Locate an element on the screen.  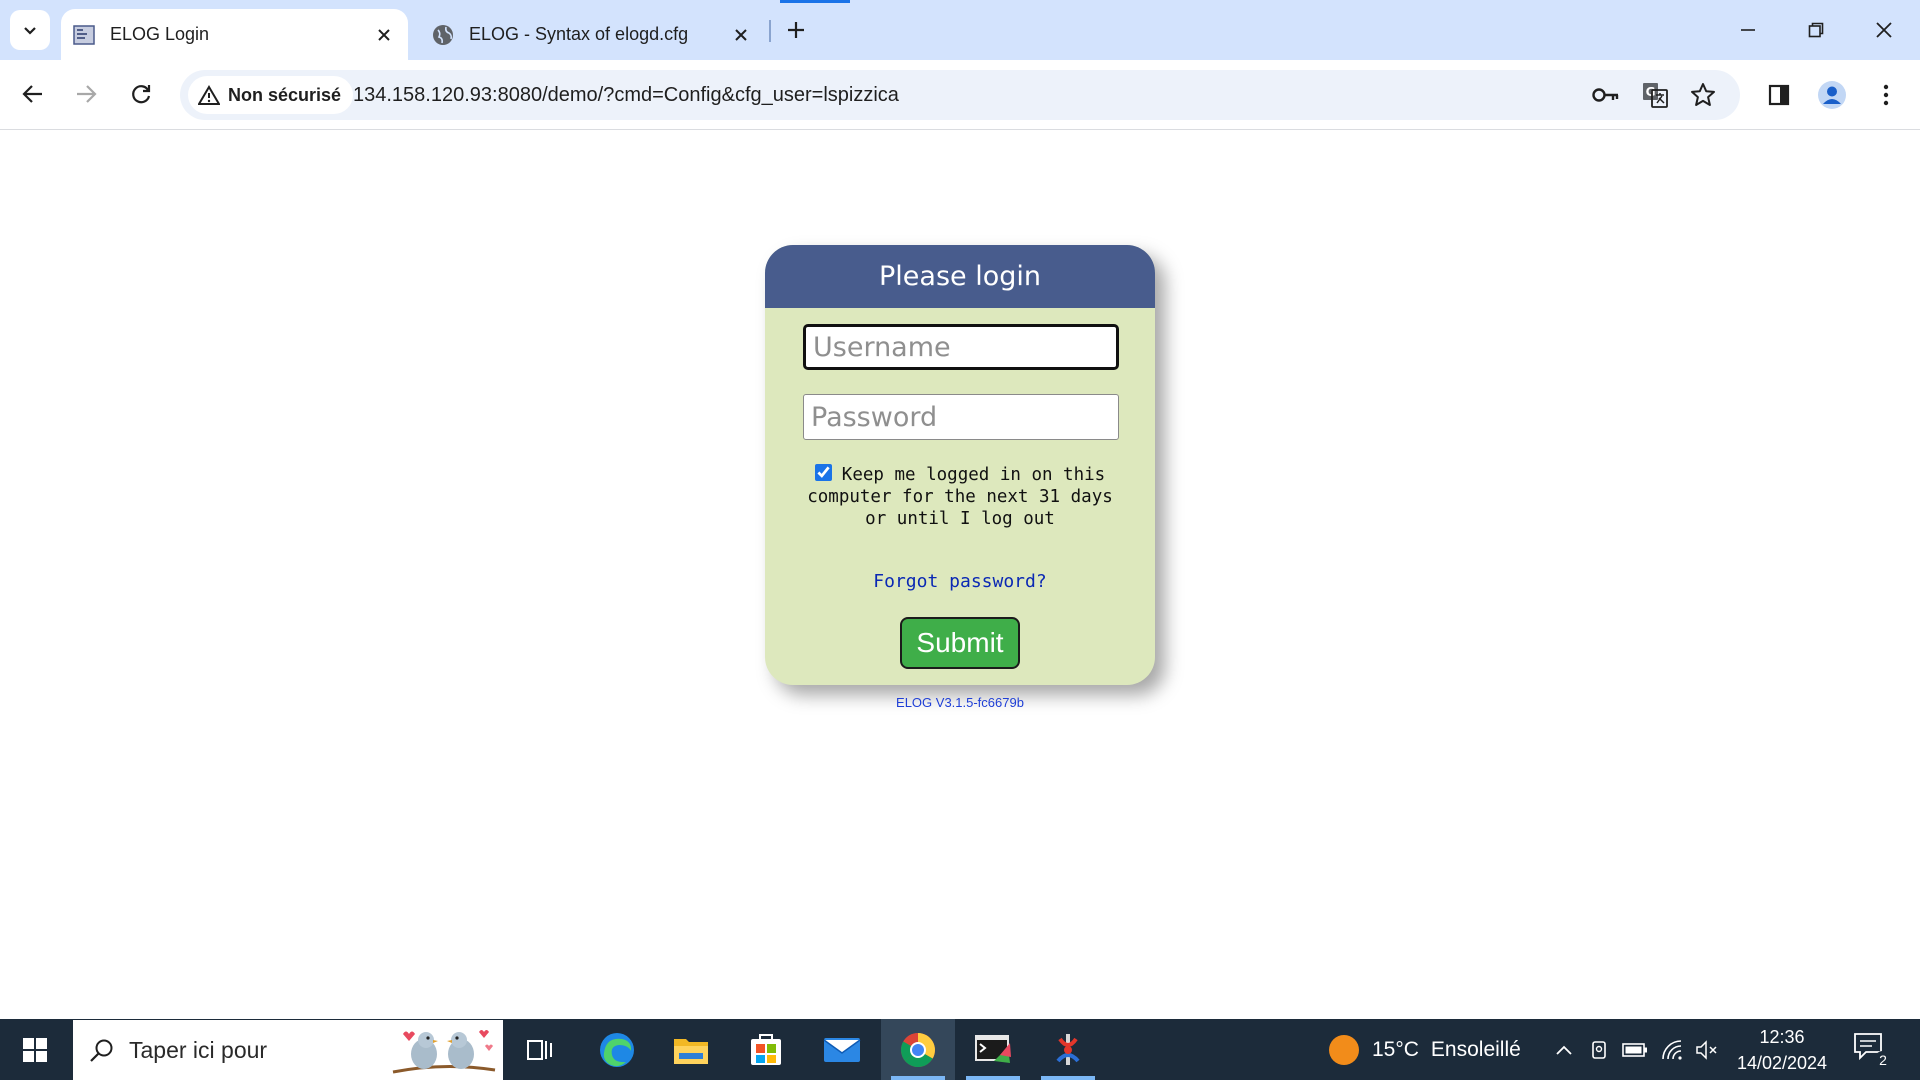
username-input is located at coordinates (961, 347).